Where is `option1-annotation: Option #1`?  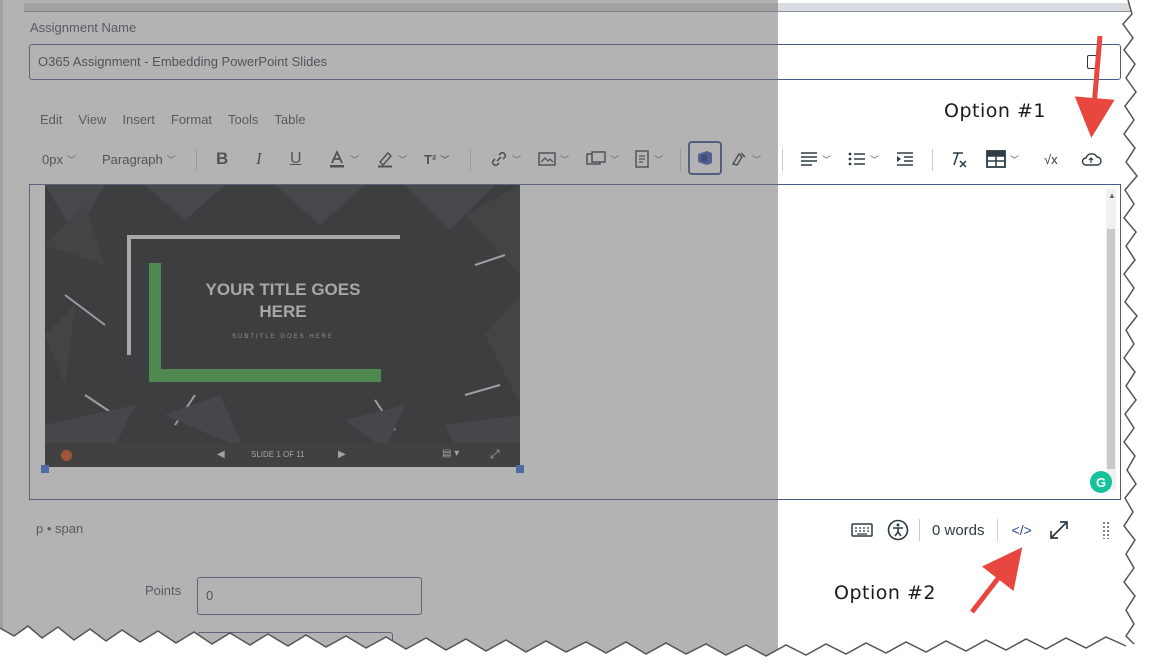 option1-annotation: Option #1 is located at coordinates (995, 111).